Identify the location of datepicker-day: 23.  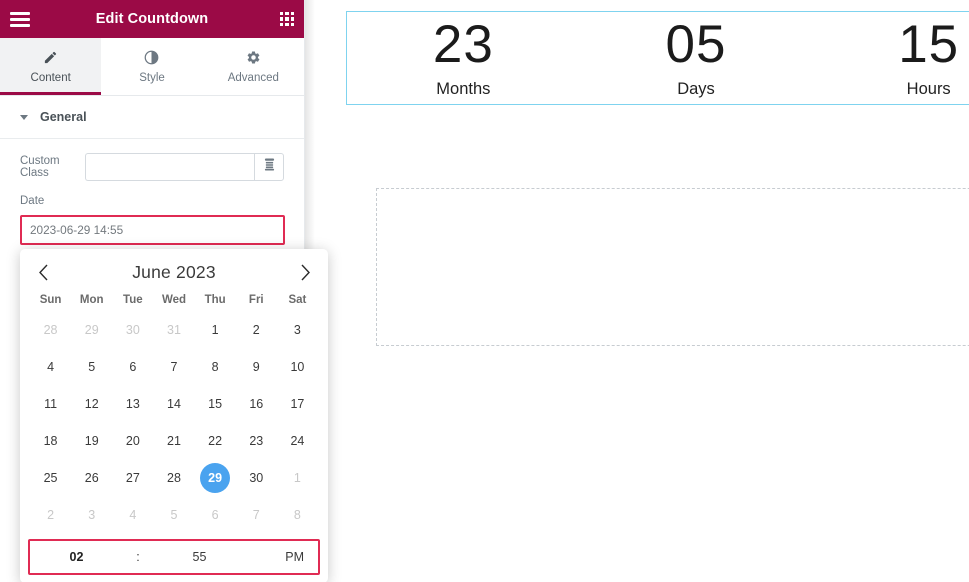
(256, 440).